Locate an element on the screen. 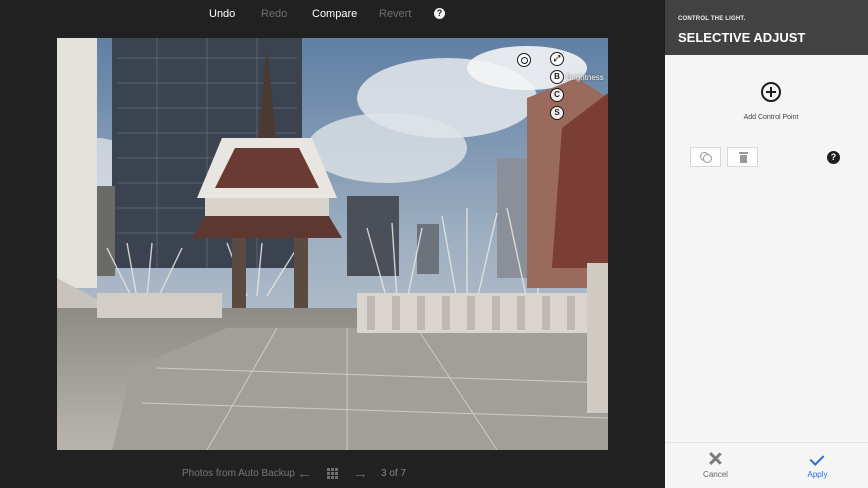  trash-icon is located at coordinates (743, 157).